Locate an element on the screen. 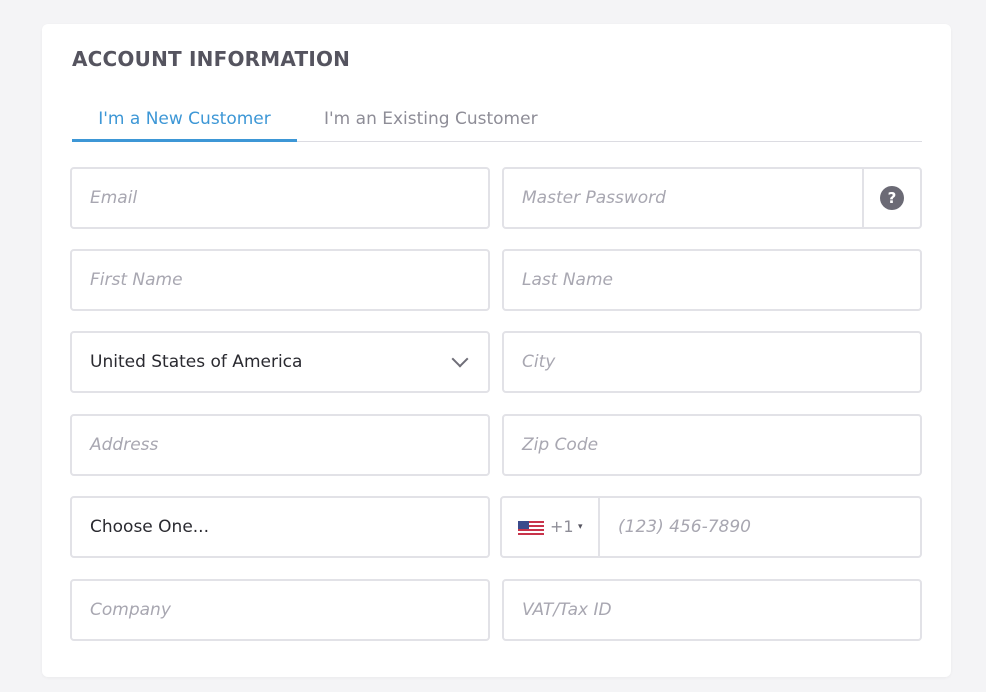 Image resolution: width=986 pixels, height=692 pixels. address-field: Address is located at coordinates (280, 445).